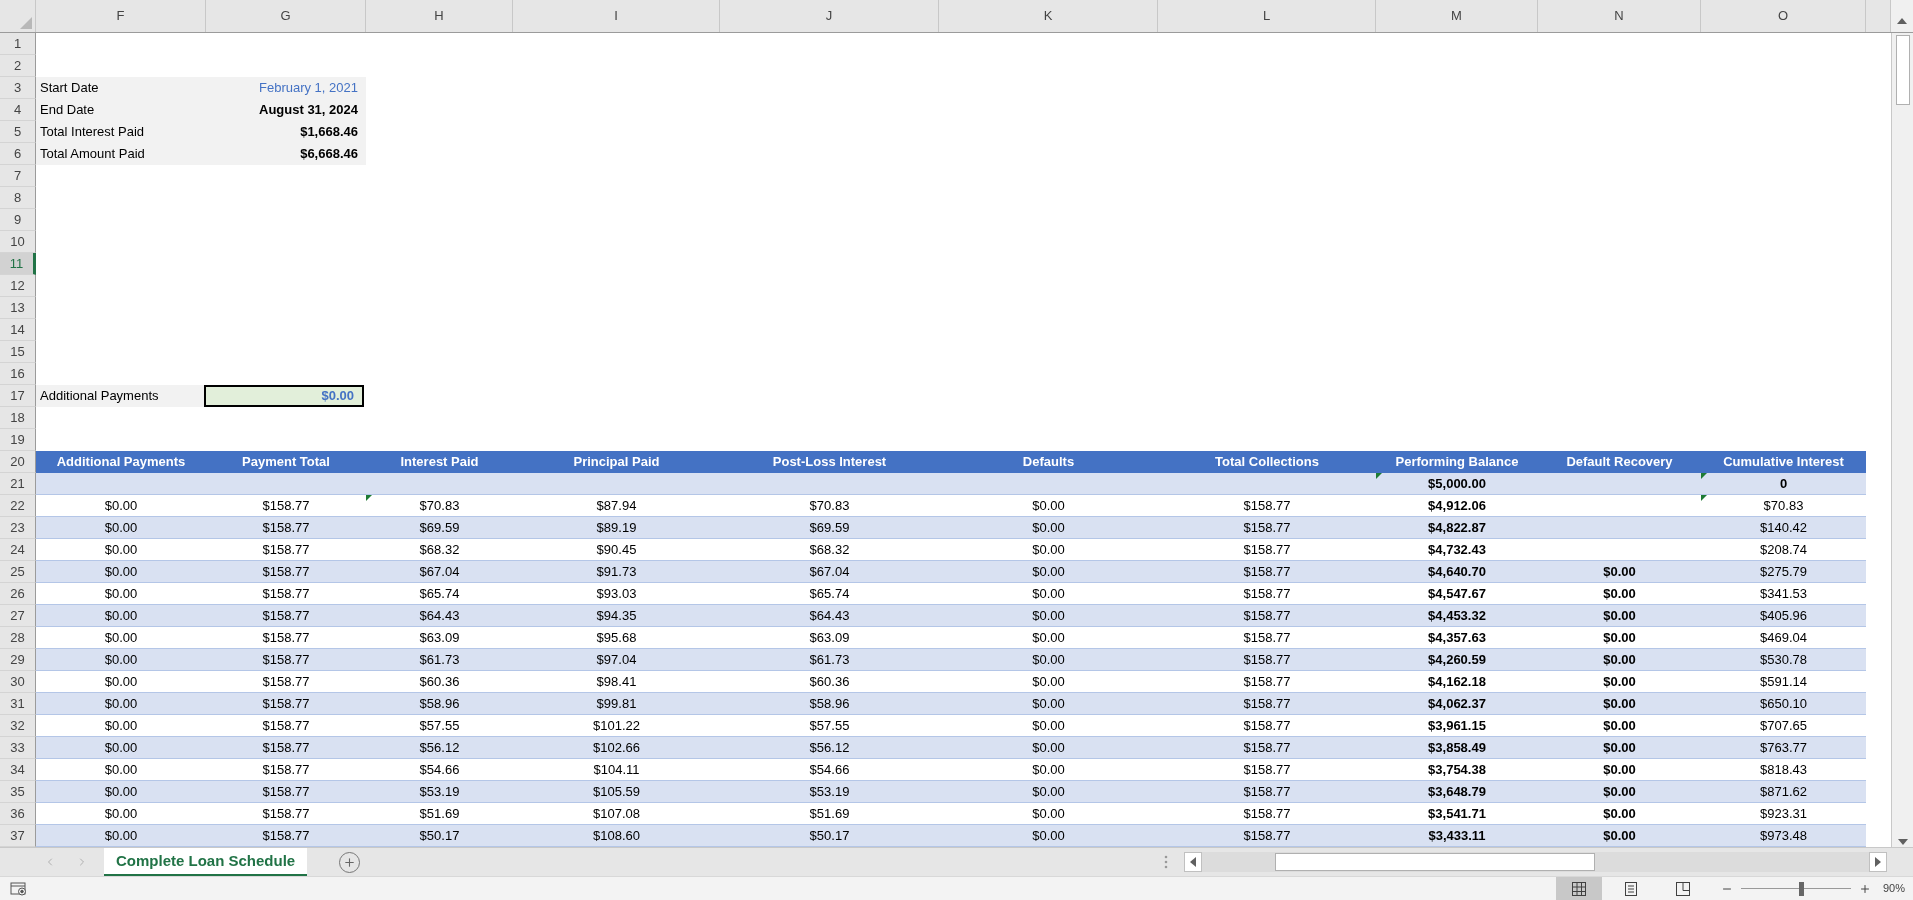  Describe the element at coordinates (1457, 527) in the screenshot. I see `table-cell-text: $4,822.87` at that location.